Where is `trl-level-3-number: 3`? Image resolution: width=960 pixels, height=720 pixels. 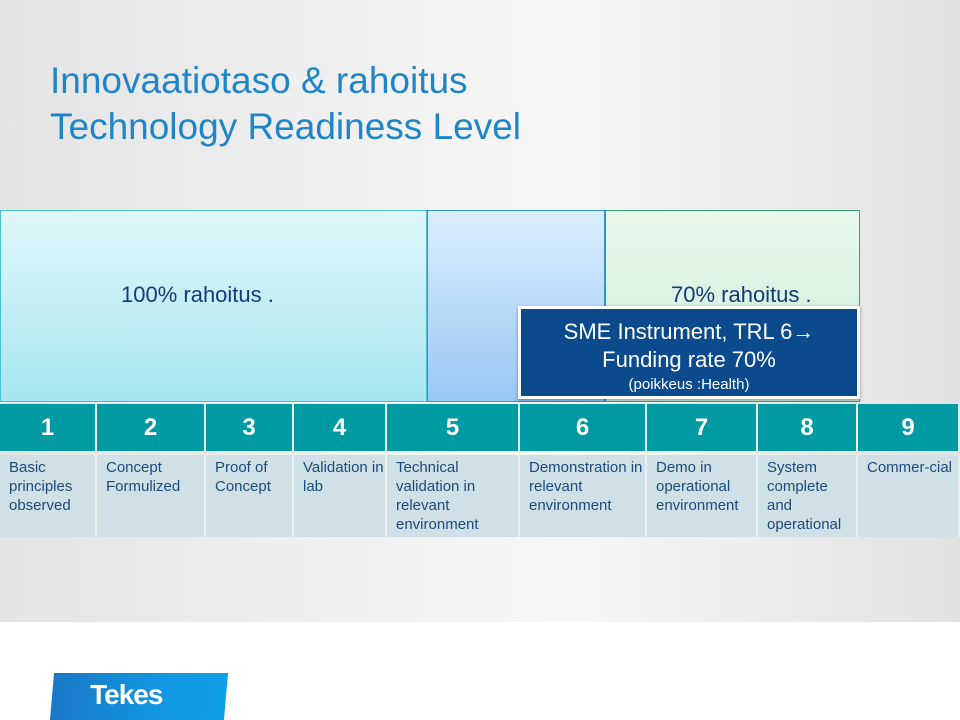 trl-level-3-number: 3 is located at coordinates (250, 427).